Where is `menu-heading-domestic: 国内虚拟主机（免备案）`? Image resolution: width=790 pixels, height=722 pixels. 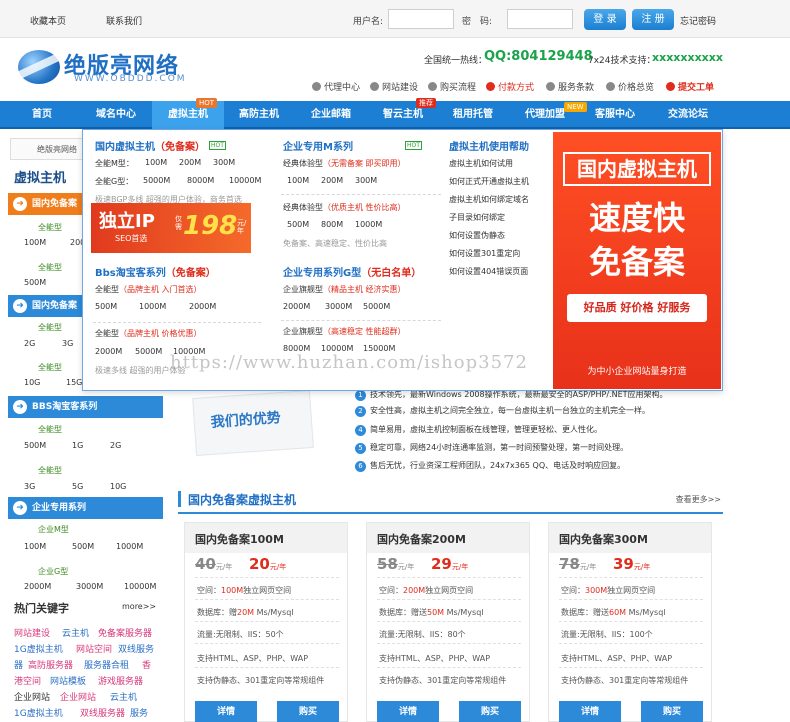 menu-heading-domestic: 国内虚拟主机（免备案） is located at coordinates (150, 145).